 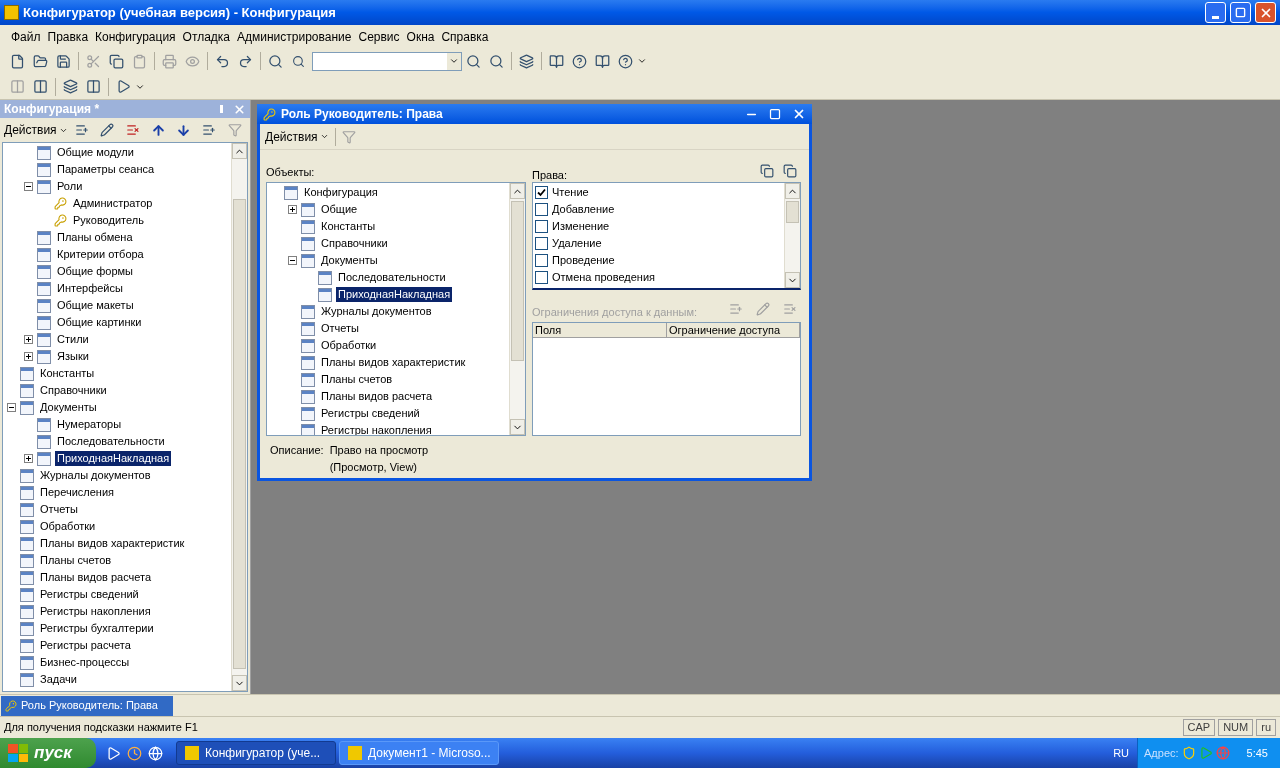 I want to click on tree-item: Общие картинки, so click(x=99, y=322).